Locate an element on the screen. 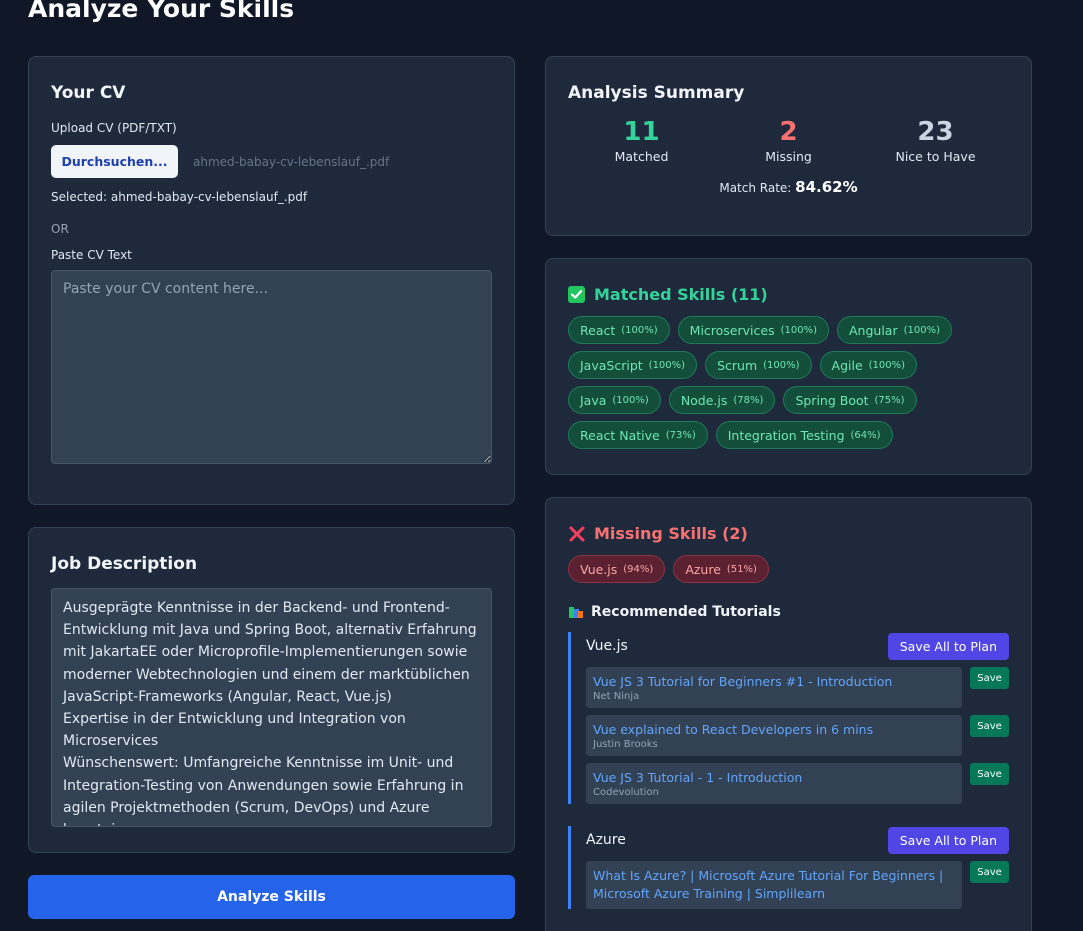  skill-name: Agile is located at coordinates (847, 365).